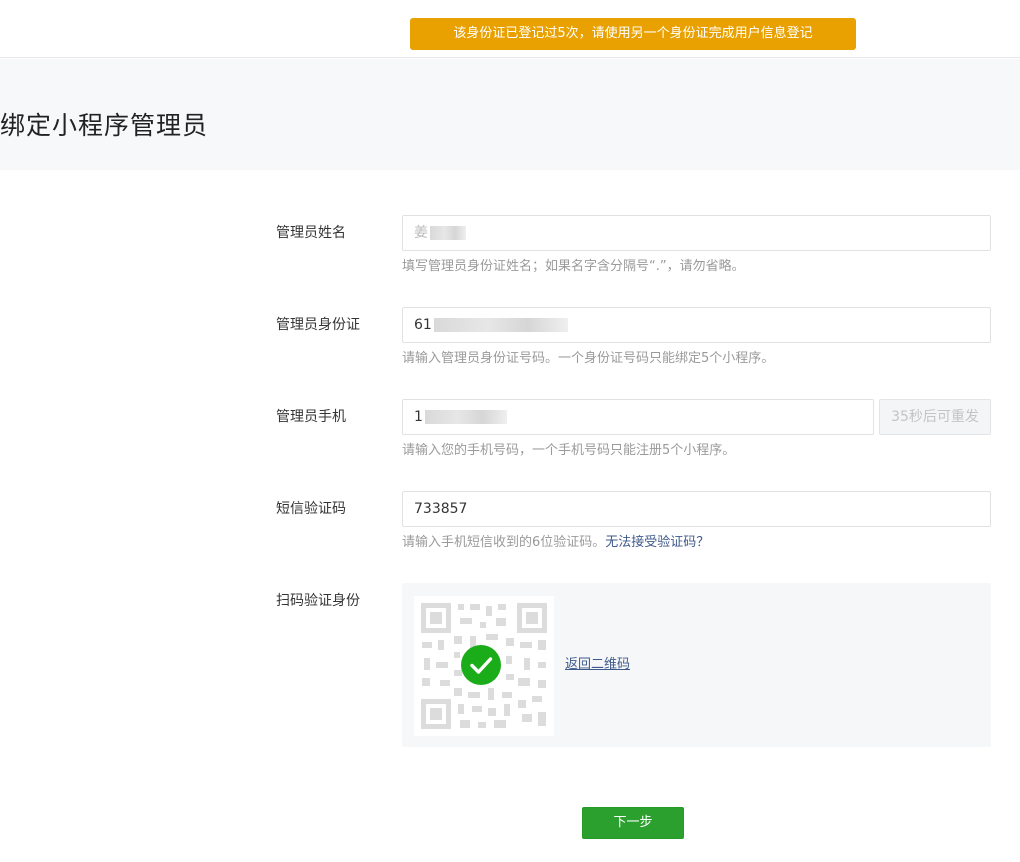 The width and height of the screenshot is (1020, 862). What do you see at coordinates (573, 266) in the screenshot?
I see `name-tip: 填写管理员身份证姓名；如果名字含分隔号“.”，请勿省略。` at bounding box center [573, 266].